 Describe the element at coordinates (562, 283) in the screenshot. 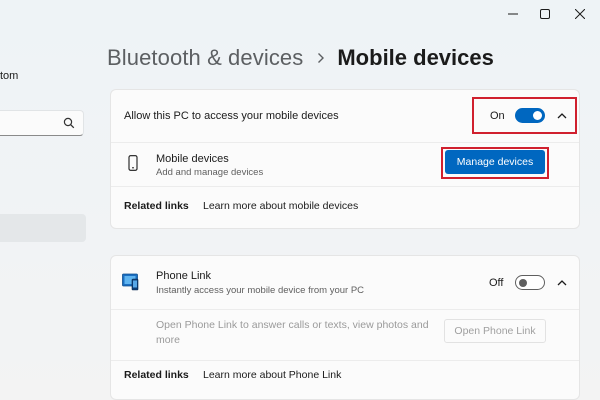

I see `chevron-up-icon` at that location.